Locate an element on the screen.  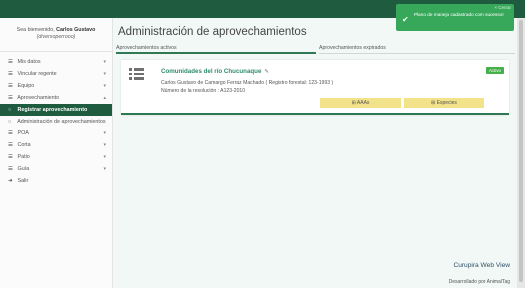
especies-button: ⊞ Especies is located at coordinates (444, 103).